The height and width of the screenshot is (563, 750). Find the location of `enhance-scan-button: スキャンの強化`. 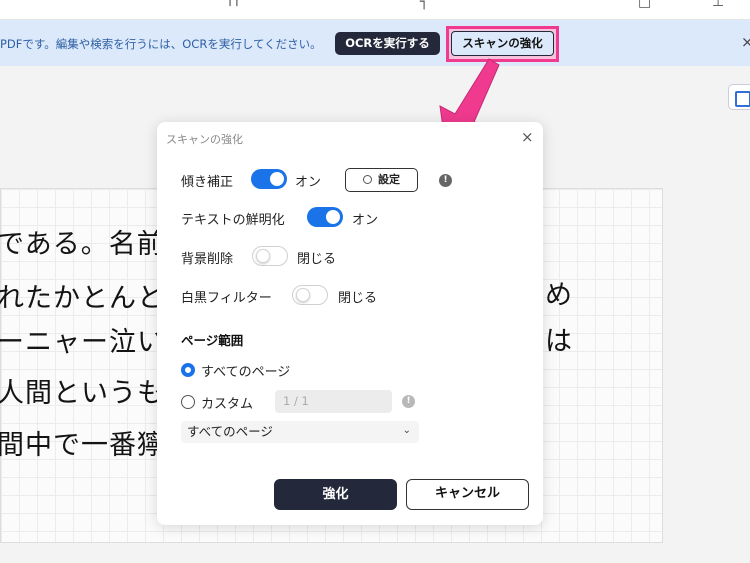

enhance-scan-button: スキャンの強化 is located at coordinates (502, 43).